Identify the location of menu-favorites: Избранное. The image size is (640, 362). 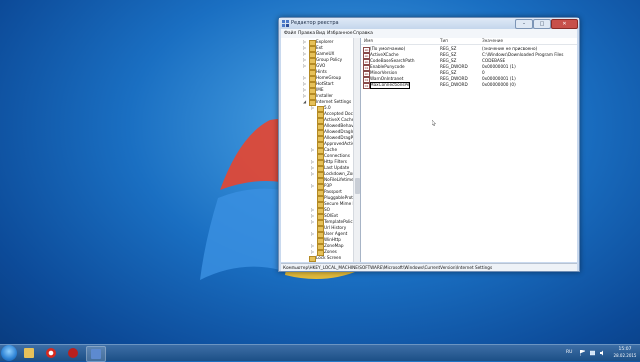
(340, 33).